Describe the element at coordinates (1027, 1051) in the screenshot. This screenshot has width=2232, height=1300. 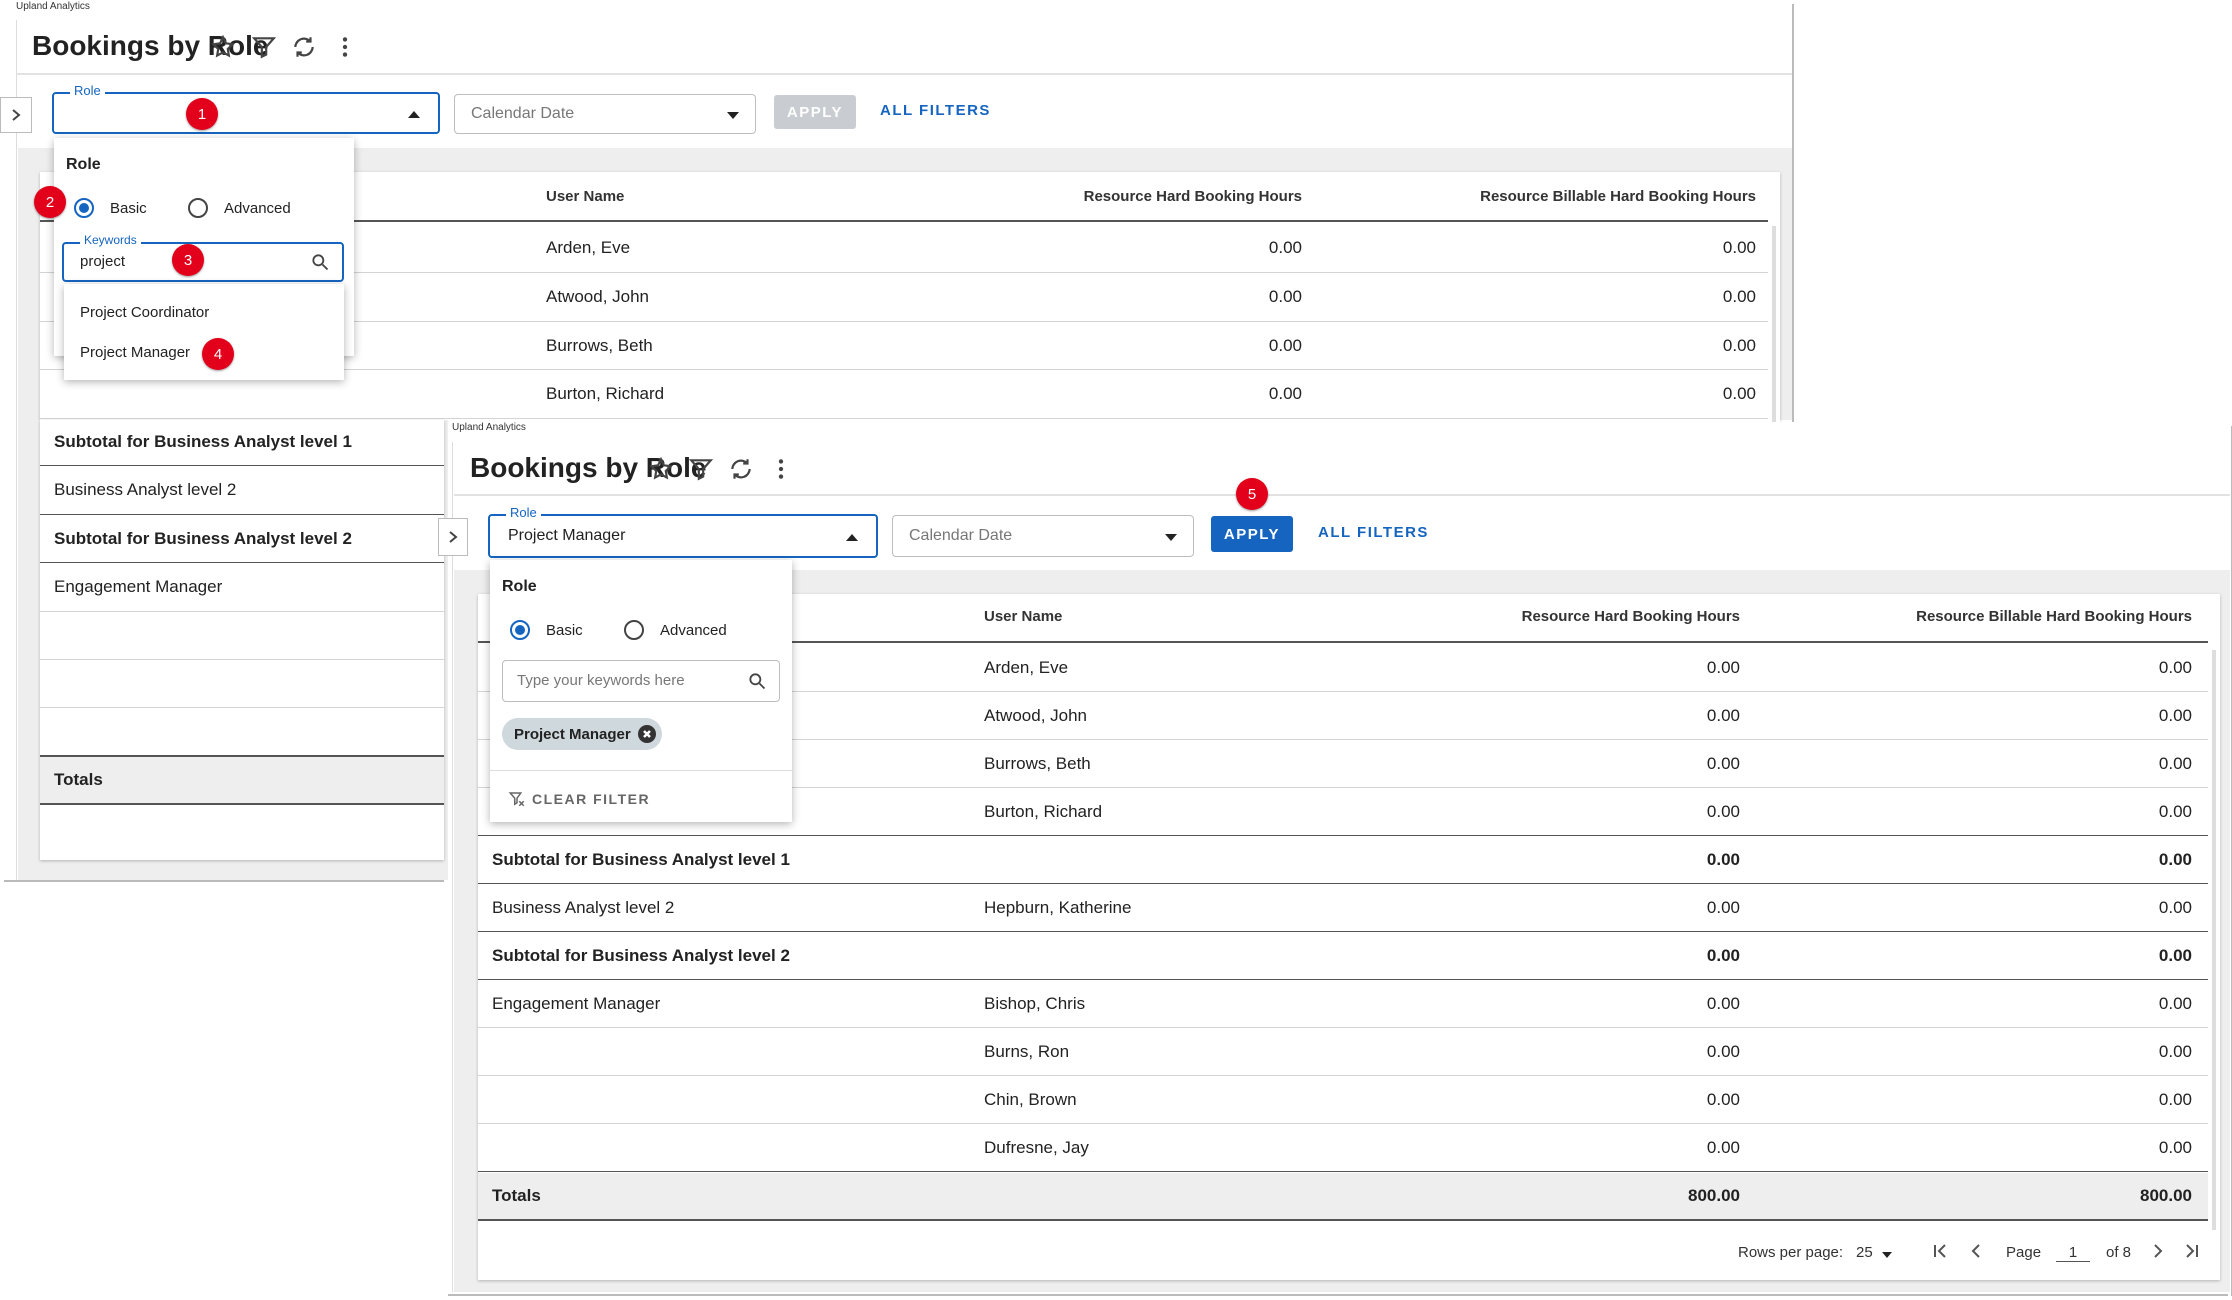
I see `user-name-cell: Burns, Ron` at that location.